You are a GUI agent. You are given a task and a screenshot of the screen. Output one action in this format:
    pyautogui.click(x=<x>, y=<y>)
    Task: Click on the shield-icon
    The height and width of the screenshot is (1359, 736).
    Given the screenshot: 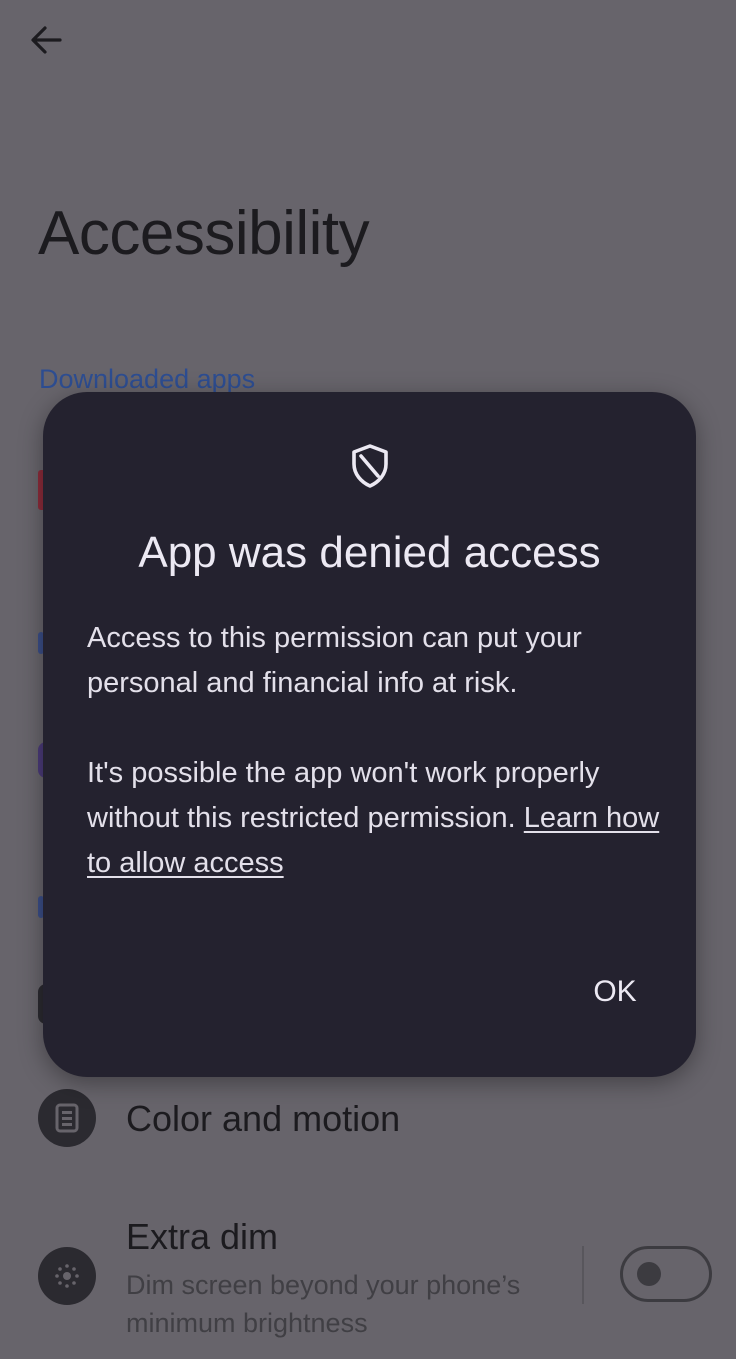 What is the action you would take?
    pyautogui.click(x=370, y=466)
    